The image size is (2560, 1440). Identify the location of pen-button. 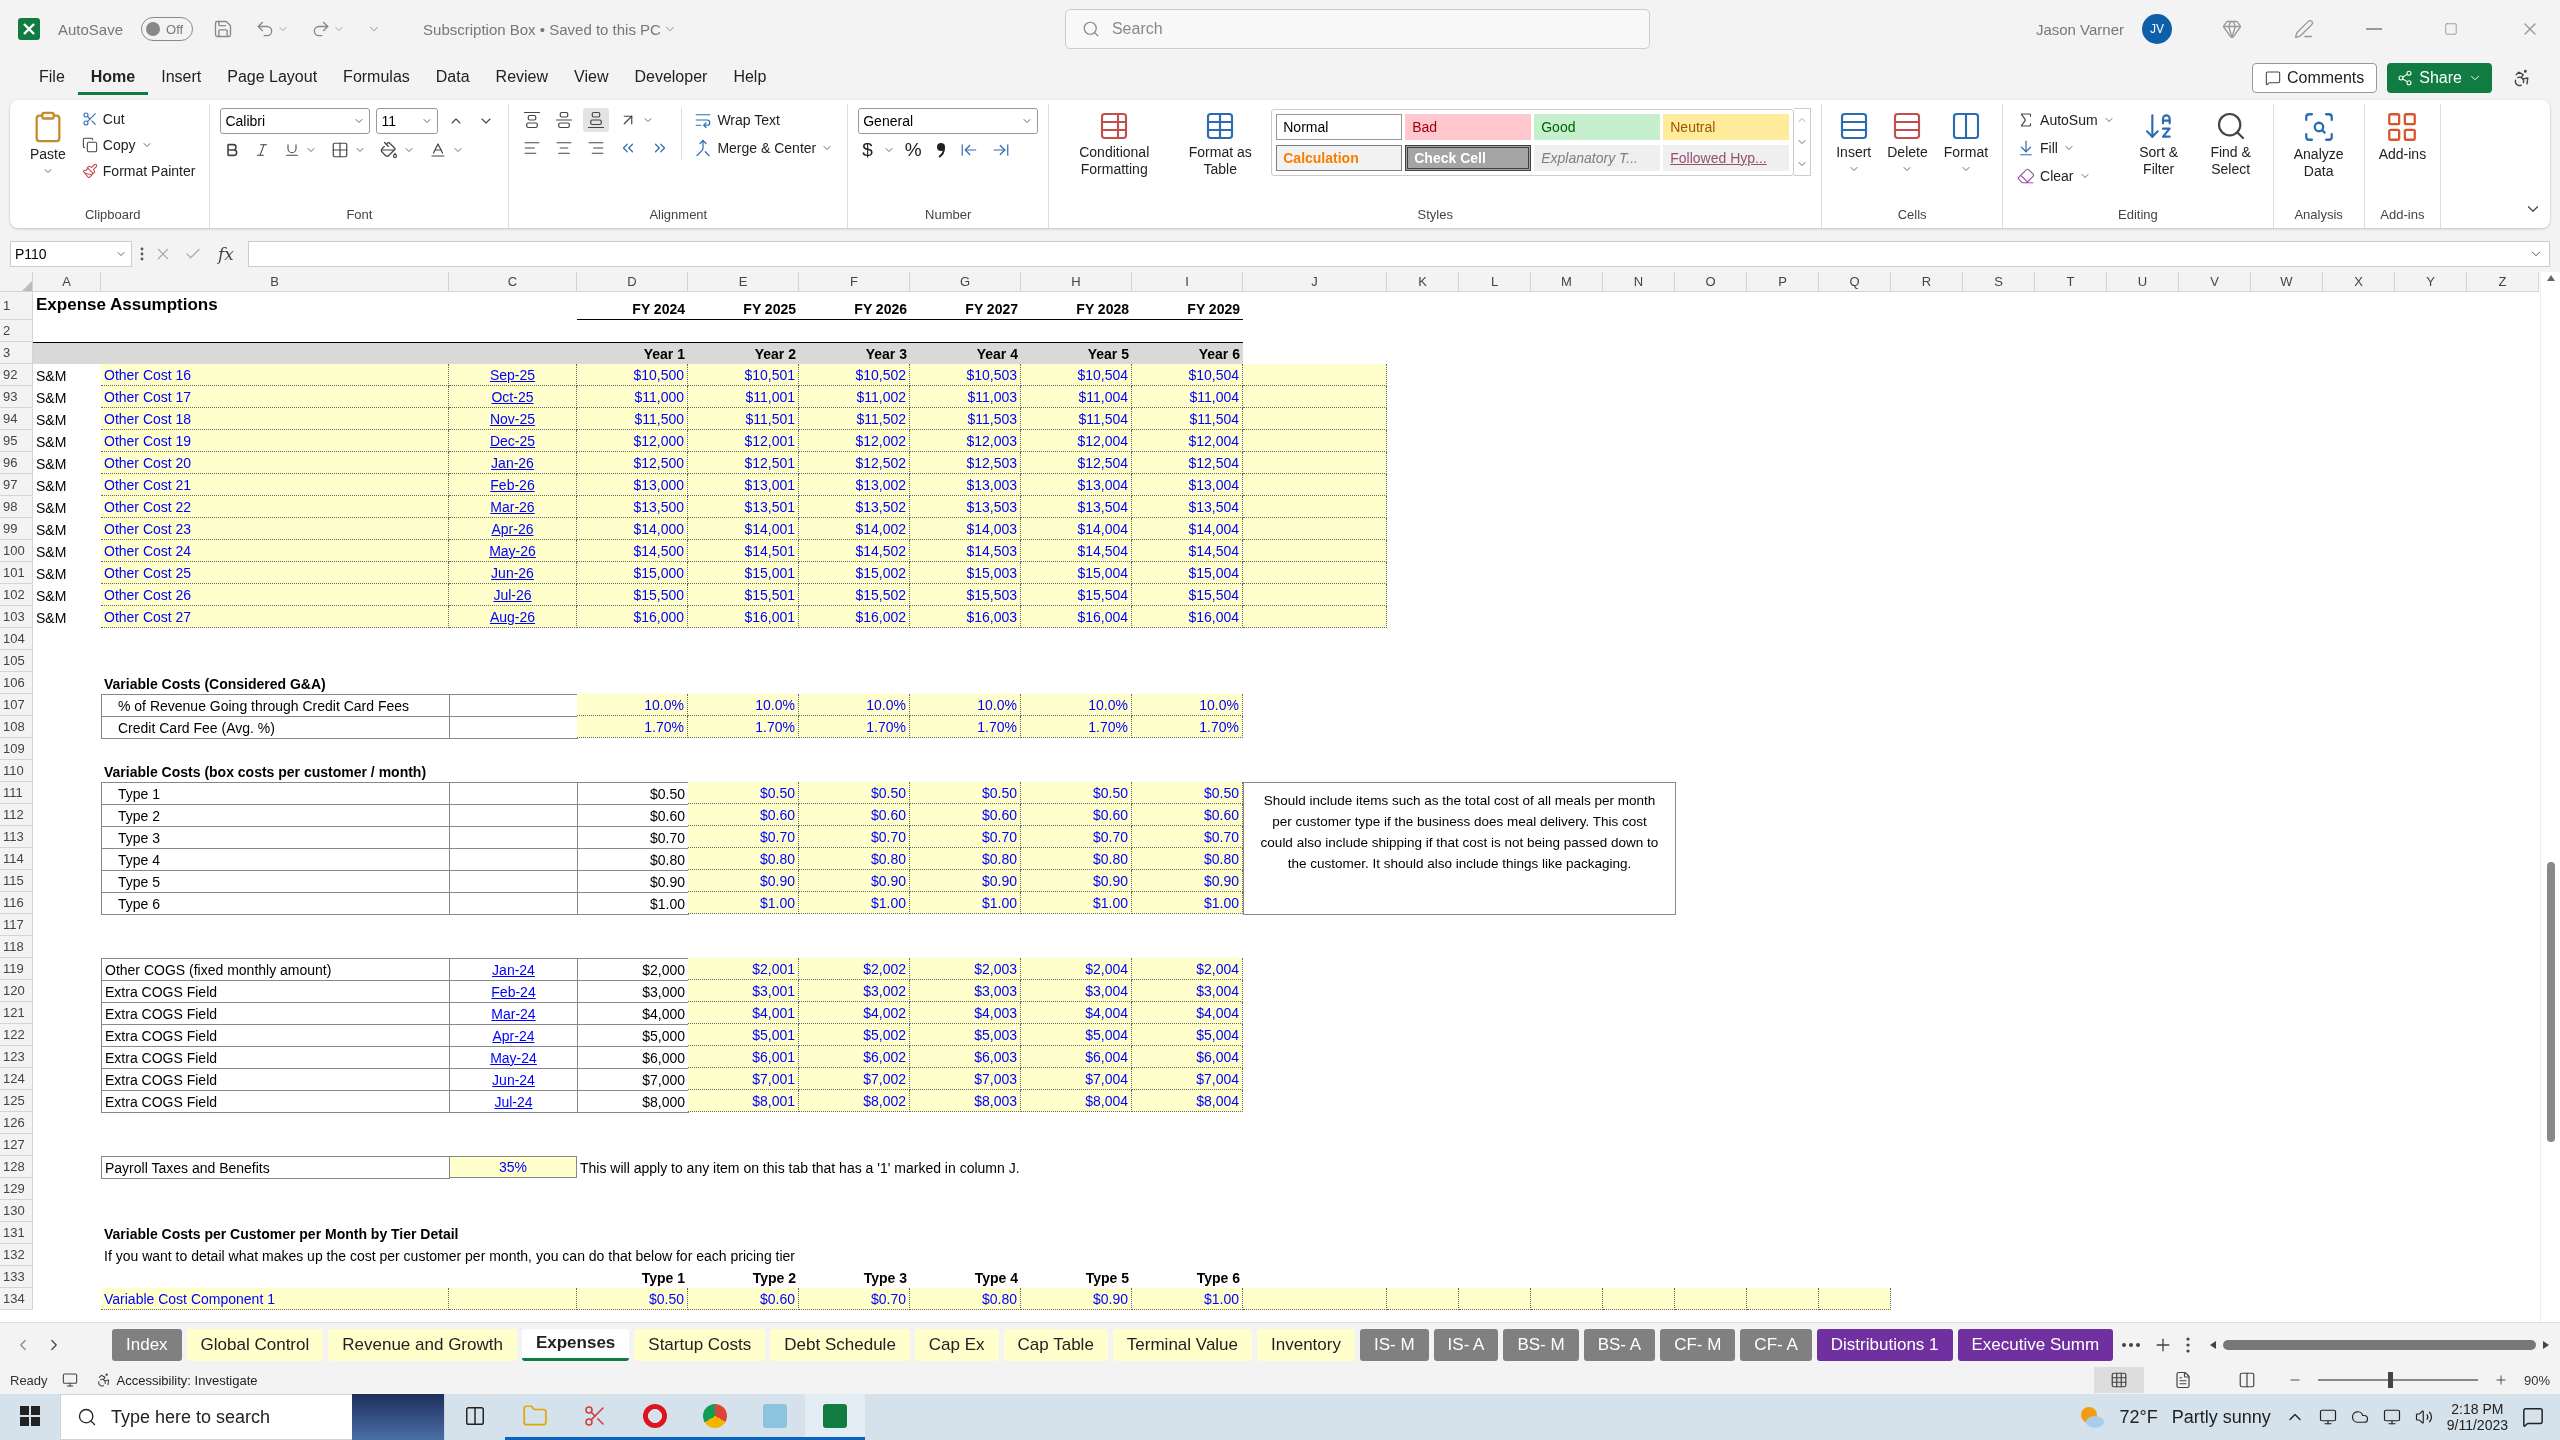
(2304, 29).